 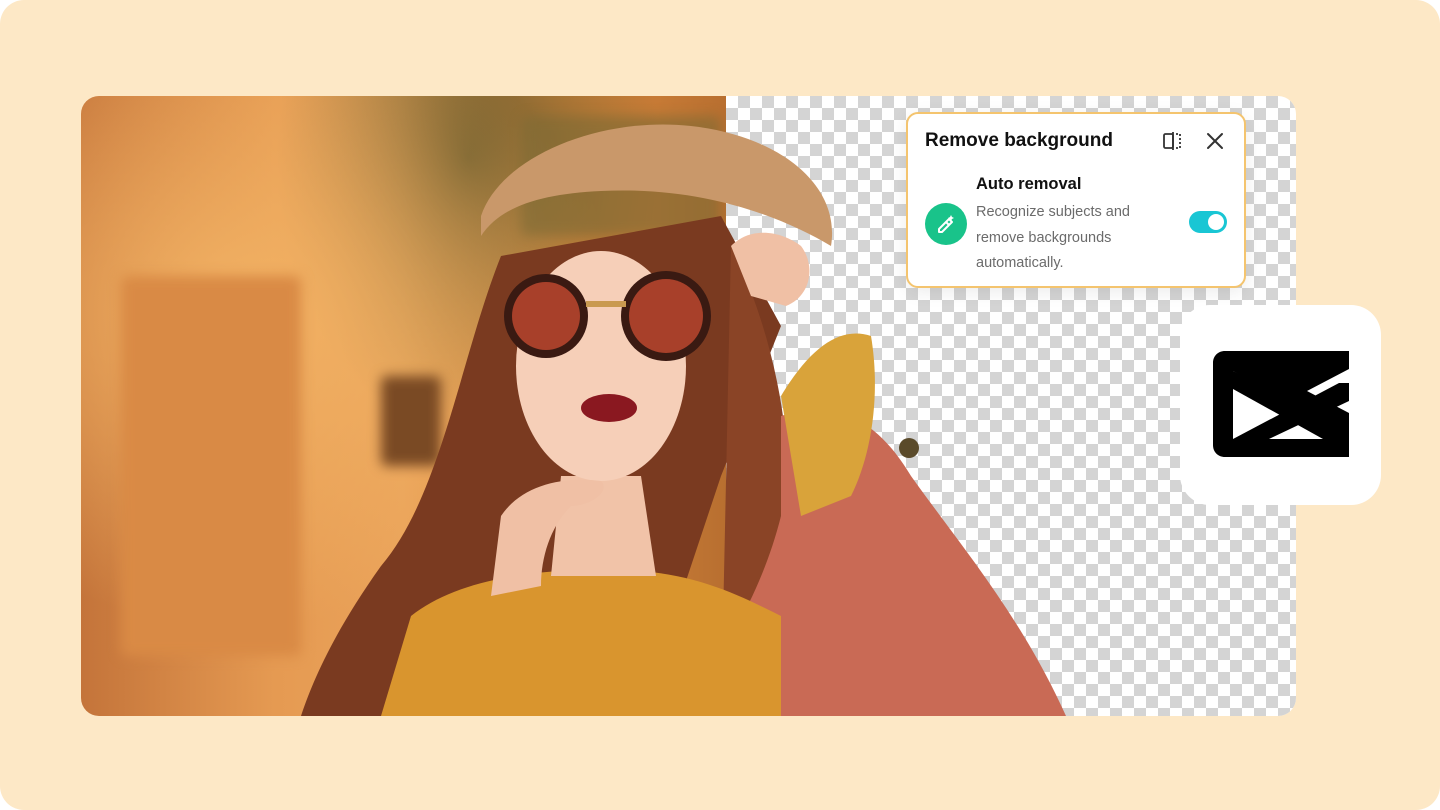 I want to click on auto-removal-title: Auto removal, so click(x=1029, y=184).